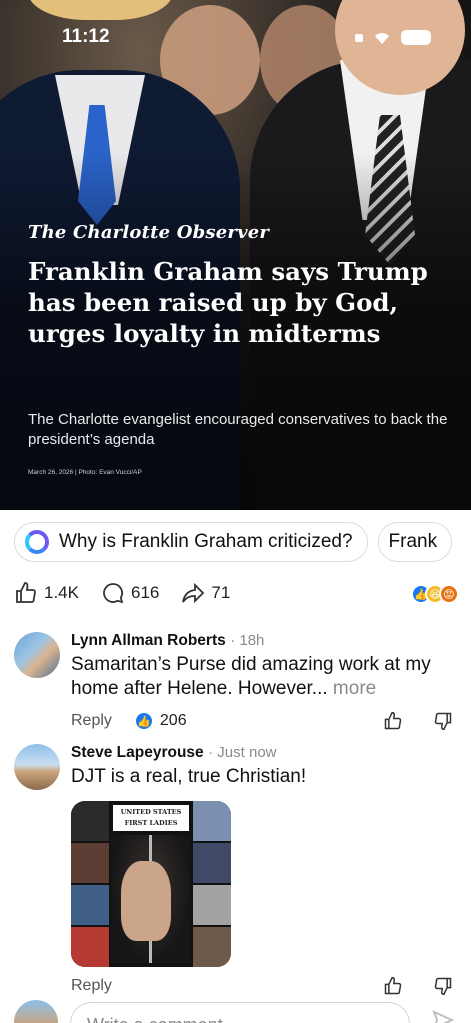 The width and height of the screenshot is (471, 1023). Describe the element at coordinates (113, 593) in the screenshot. I see `comment-bubble-icon` at that location.